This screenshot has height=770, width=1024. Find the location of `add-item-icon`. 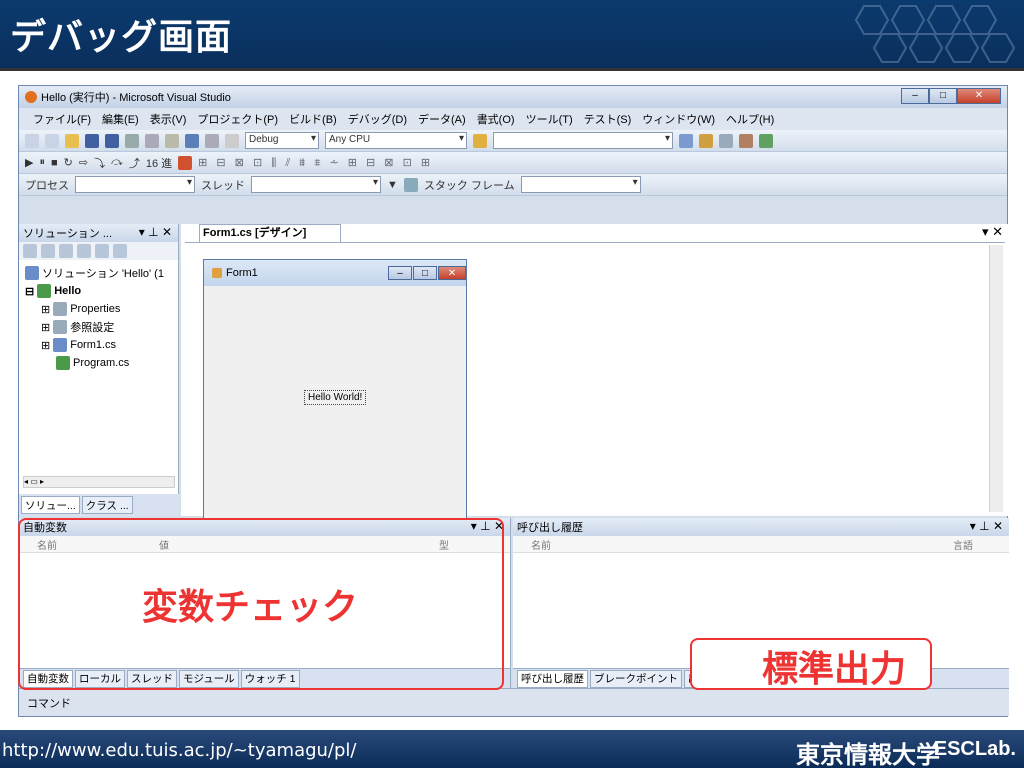

add-item-icon is located at coordinates (52, 140).